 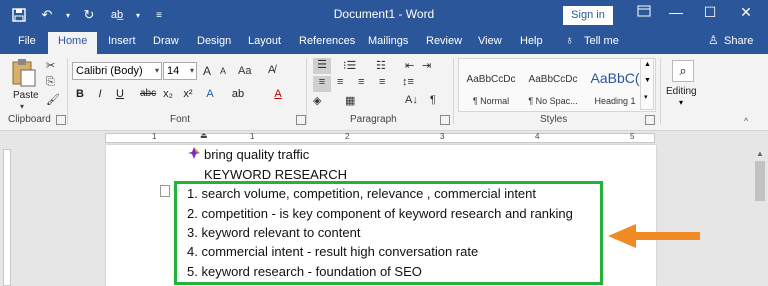 I want to click on show-marks-icon: ¶, so click(x=433, y=100).